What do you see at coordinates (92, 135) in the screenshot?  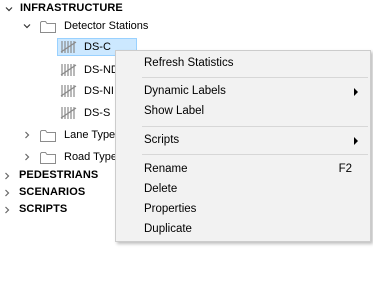 I see `tree-node-label: Lane Types` at bounding box center [92, 135].